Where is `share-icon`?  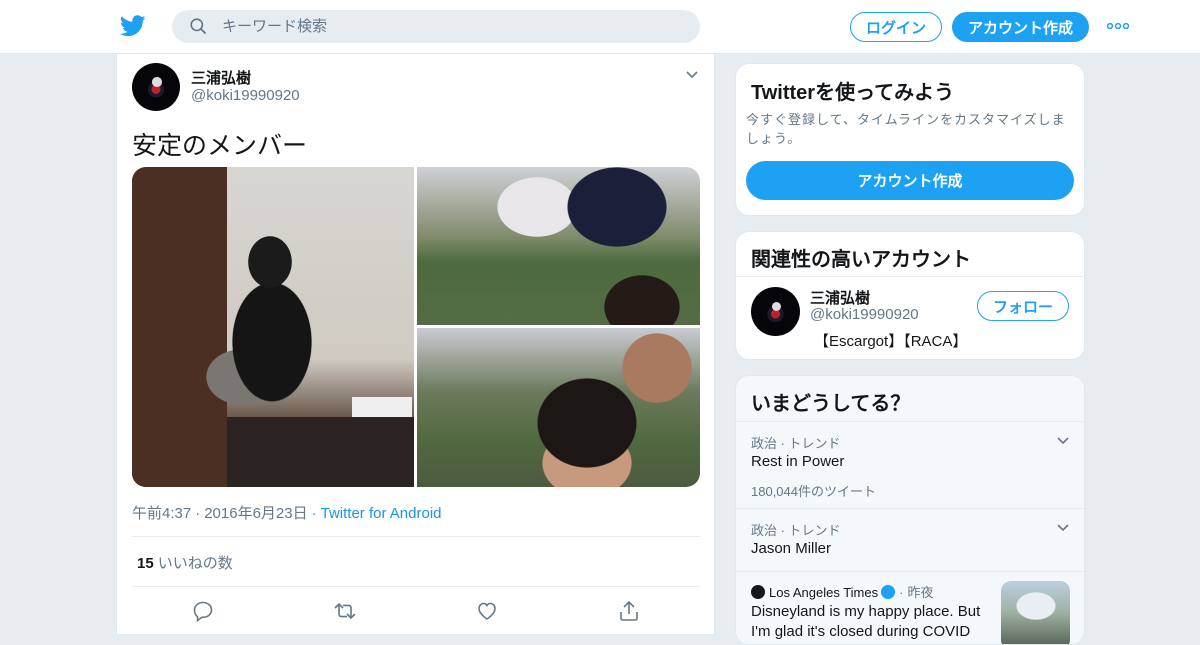 share-icon is located at coordinates (629, 611).